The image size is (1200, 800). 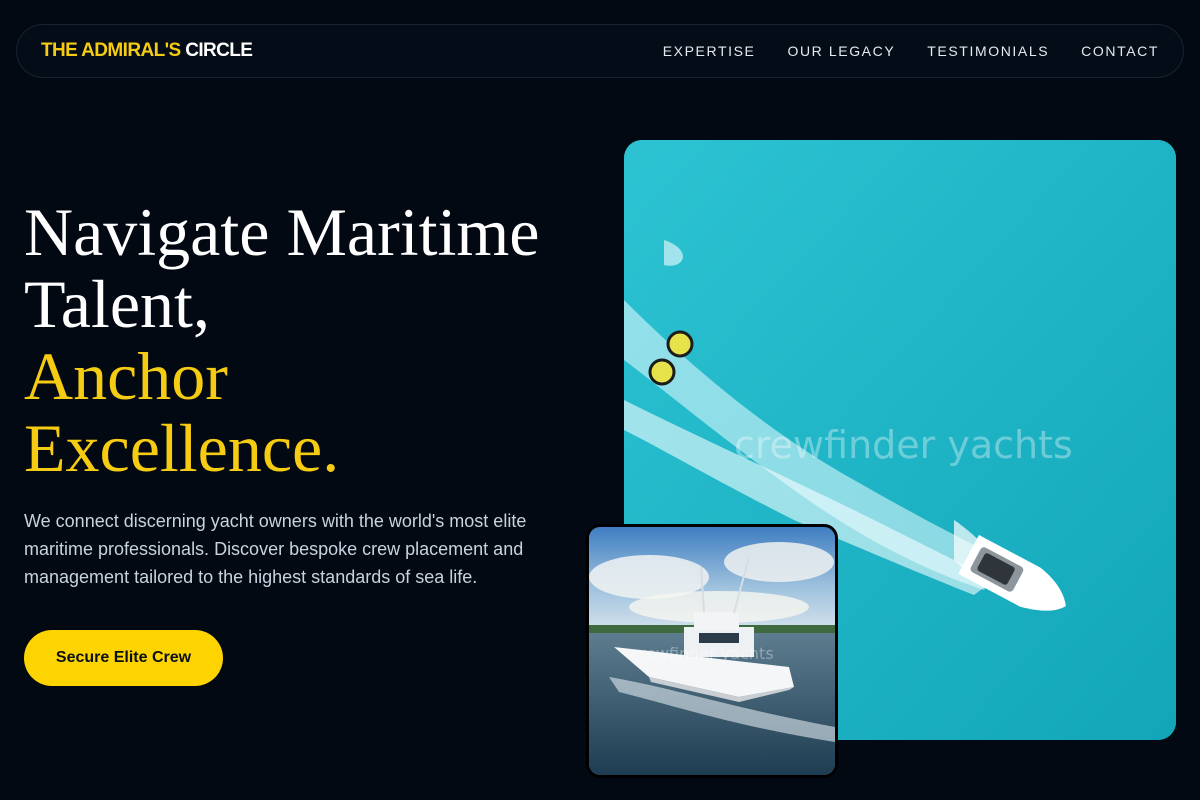 What do you see at coordinates (117, 304) in the screenshot?
I see `hero-title-line-2: Talent,` at bounding box center [117, 304].